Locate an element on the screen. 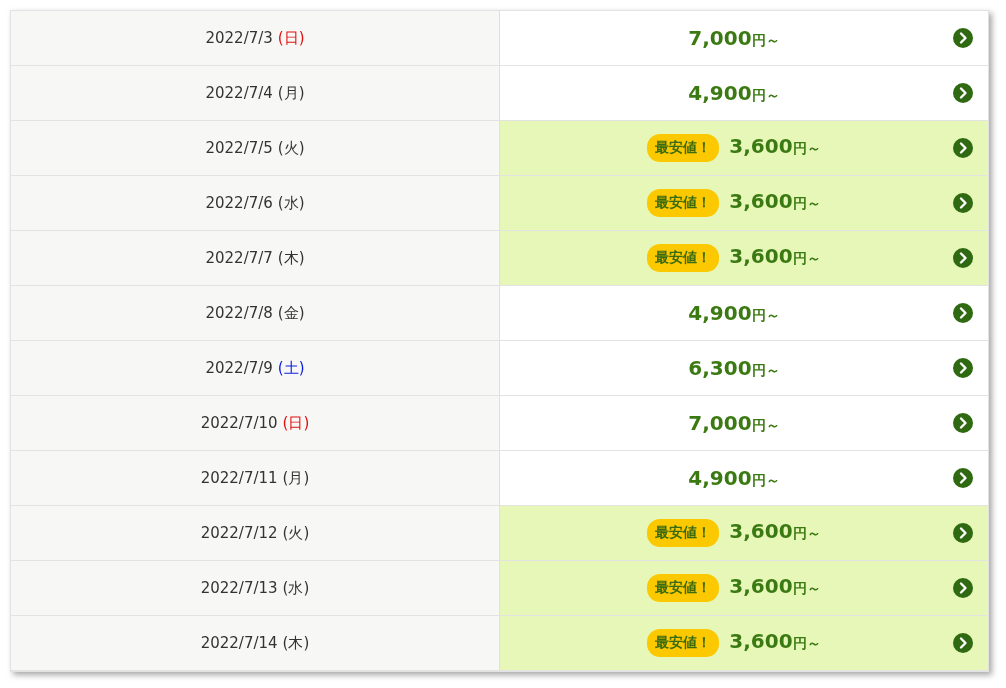 The width and height of the screenshot is (1006, 688). date-text: 2022/7/11 is located at coordinates (239, 478).